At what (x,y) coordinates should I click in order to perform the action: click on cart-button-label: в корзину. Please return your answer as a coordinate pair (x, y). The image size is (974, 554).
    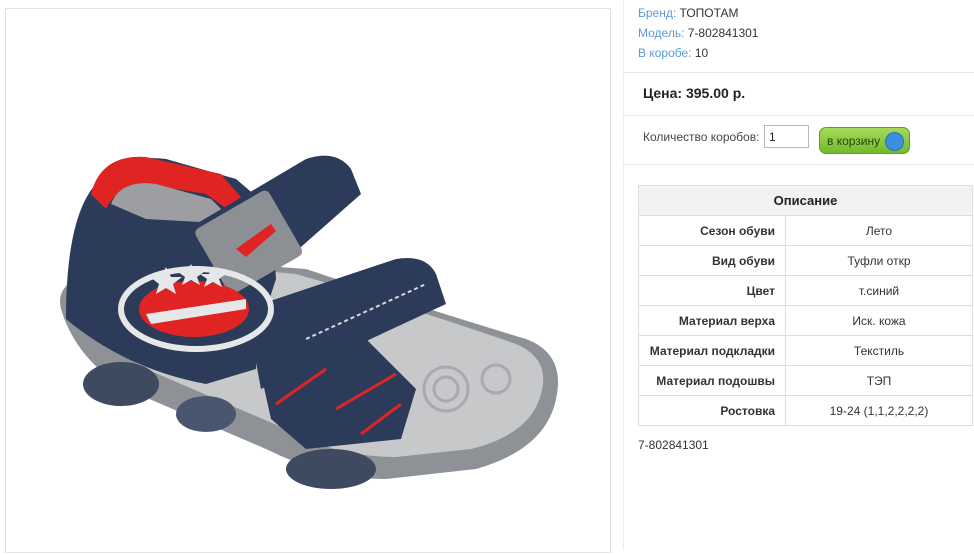
    Looking at the image, I should click on (854, 140).